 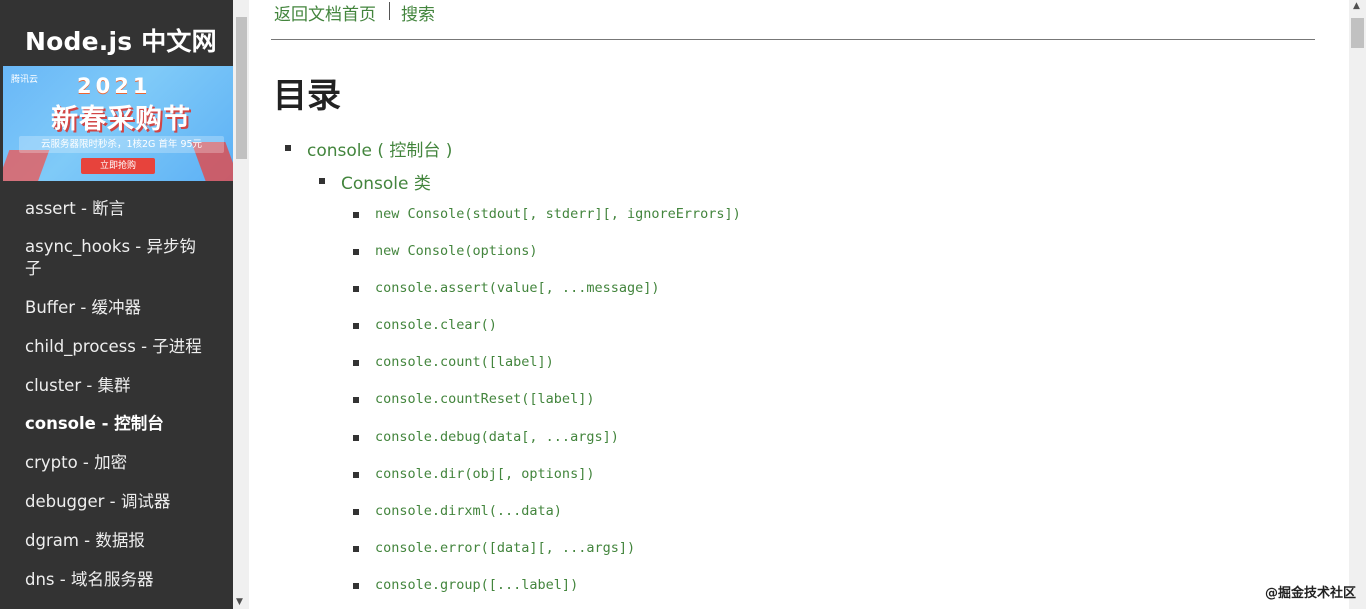 I want to click on page-scrollbar-thumb, so click(x=1357, y=33).